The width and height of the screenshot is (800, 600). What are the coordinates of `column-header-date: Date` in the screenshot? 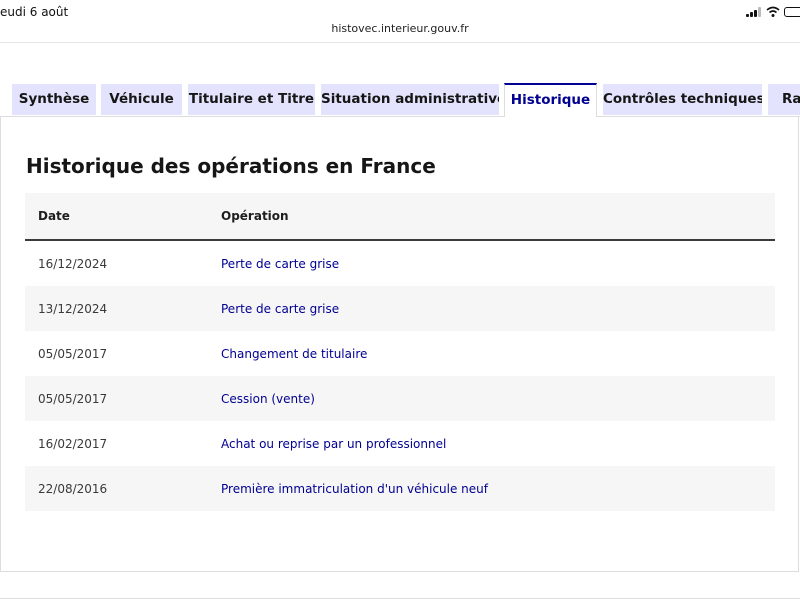 It's located at (54, 216).